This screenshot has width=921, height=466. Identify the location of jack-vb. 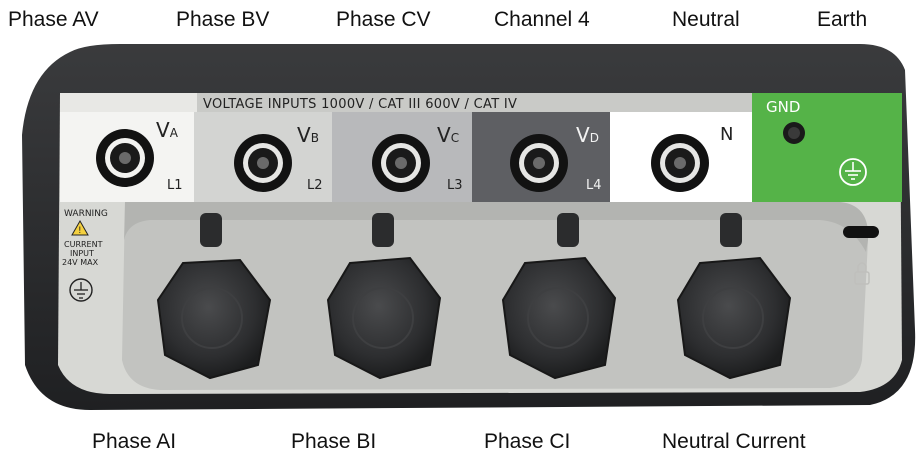
(263, 163).